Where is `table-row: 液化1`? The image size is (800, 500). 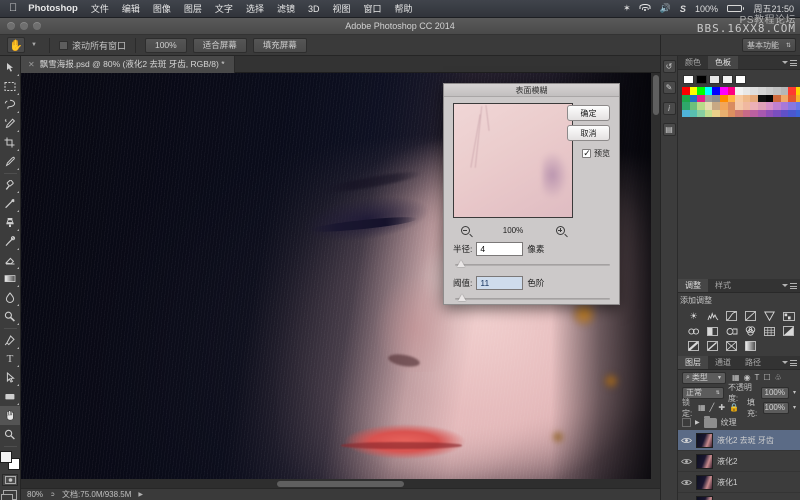
table-row: 液化1 is located at coordinates (739, 482).